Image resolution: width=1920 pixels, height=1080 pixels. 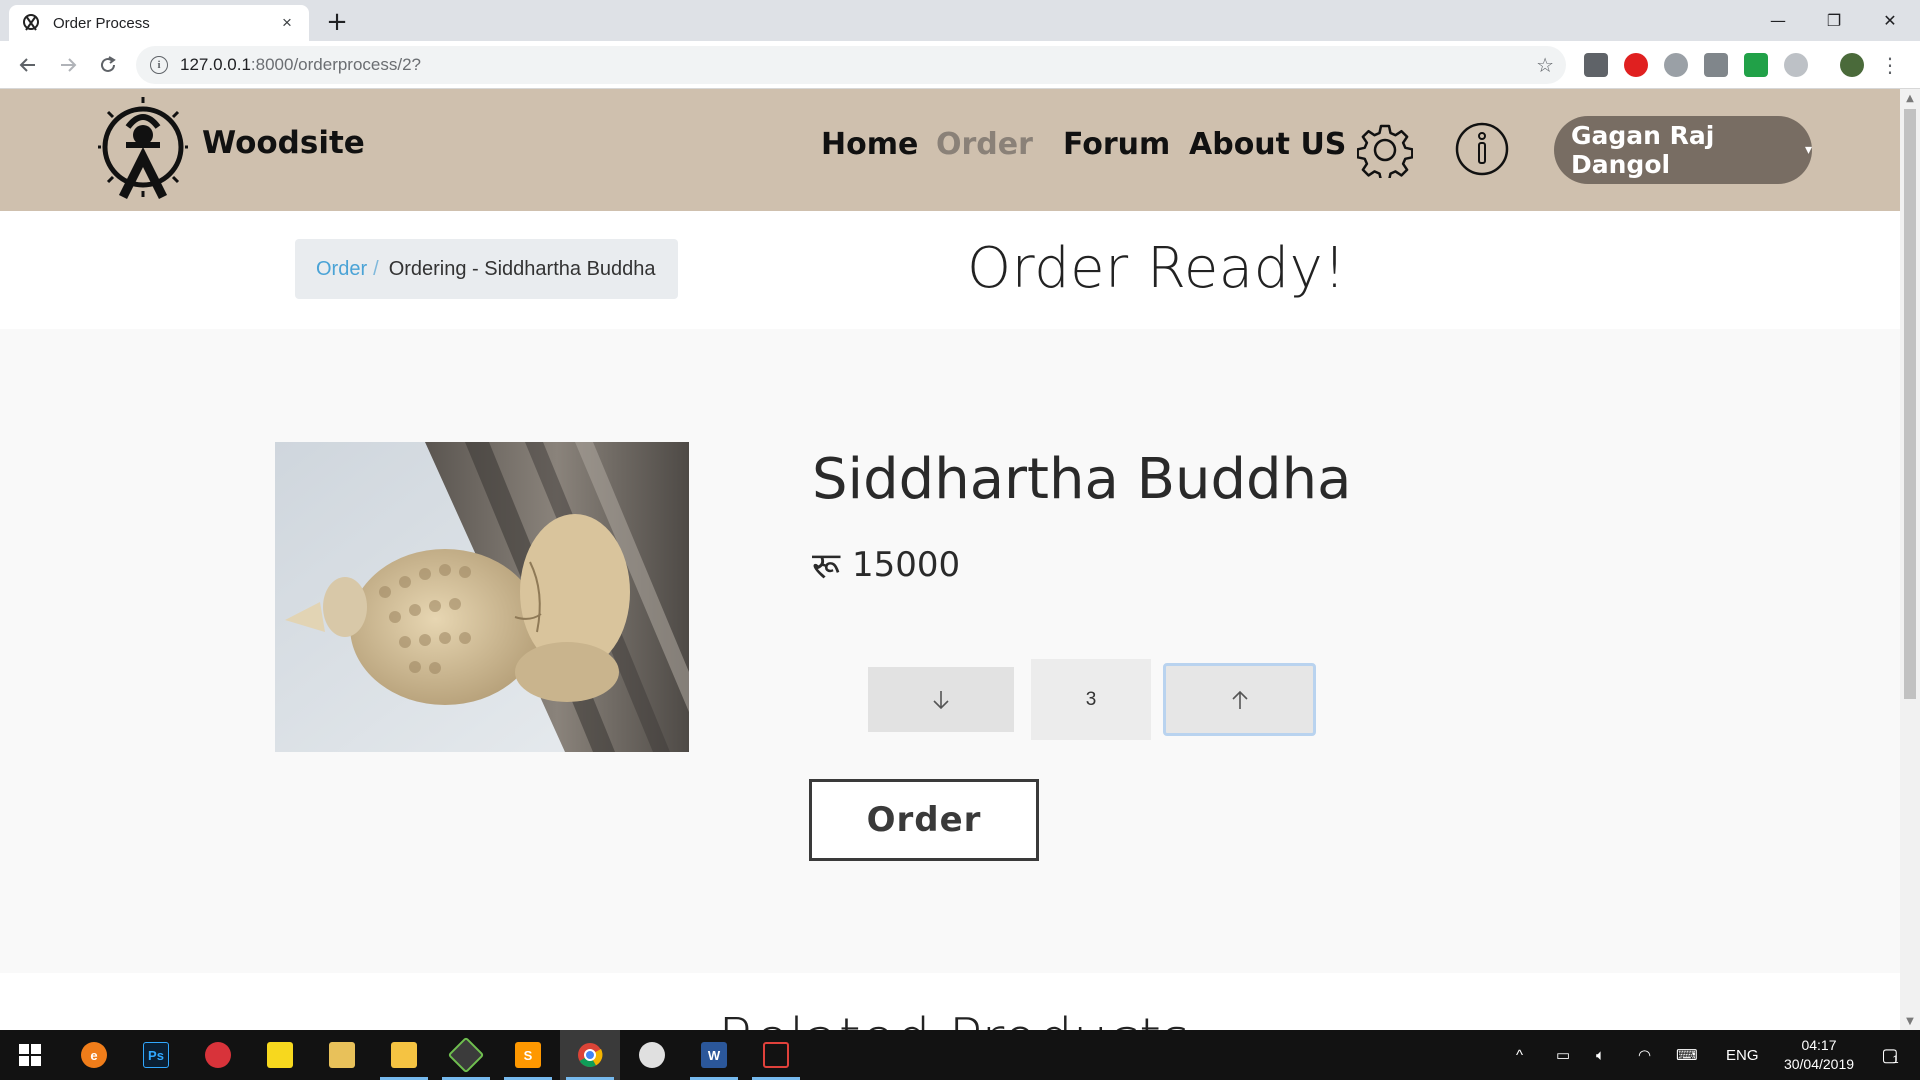 What do you see at coordinates (31, 22) in the screenshot?
I see `site-favicon-icon` at bounding box center [31, 22].